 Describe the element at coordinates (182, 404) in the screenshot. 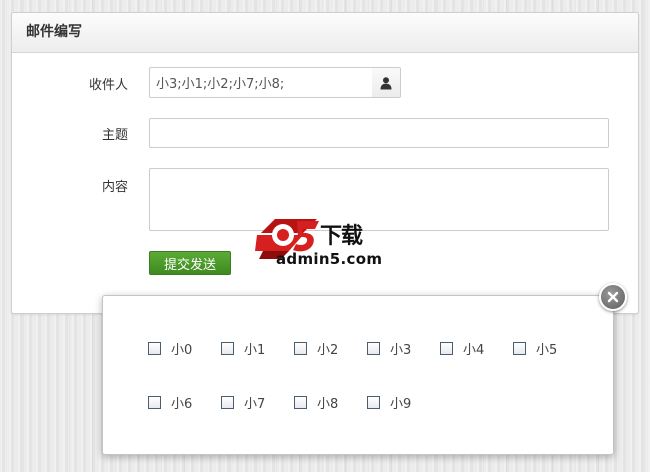

I see `option-label: 小6` at that location.